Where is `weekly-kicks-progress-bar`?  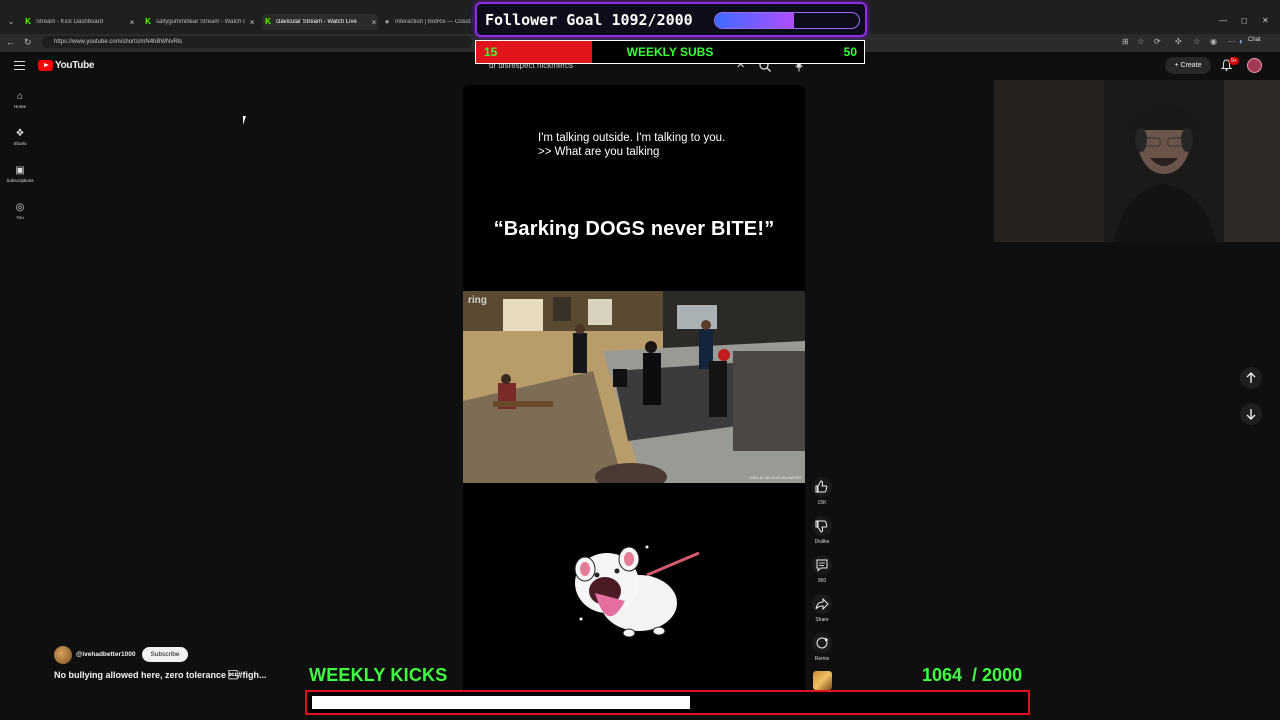
weekly-kicks-progress-bar is located at coordinates (667, 702).